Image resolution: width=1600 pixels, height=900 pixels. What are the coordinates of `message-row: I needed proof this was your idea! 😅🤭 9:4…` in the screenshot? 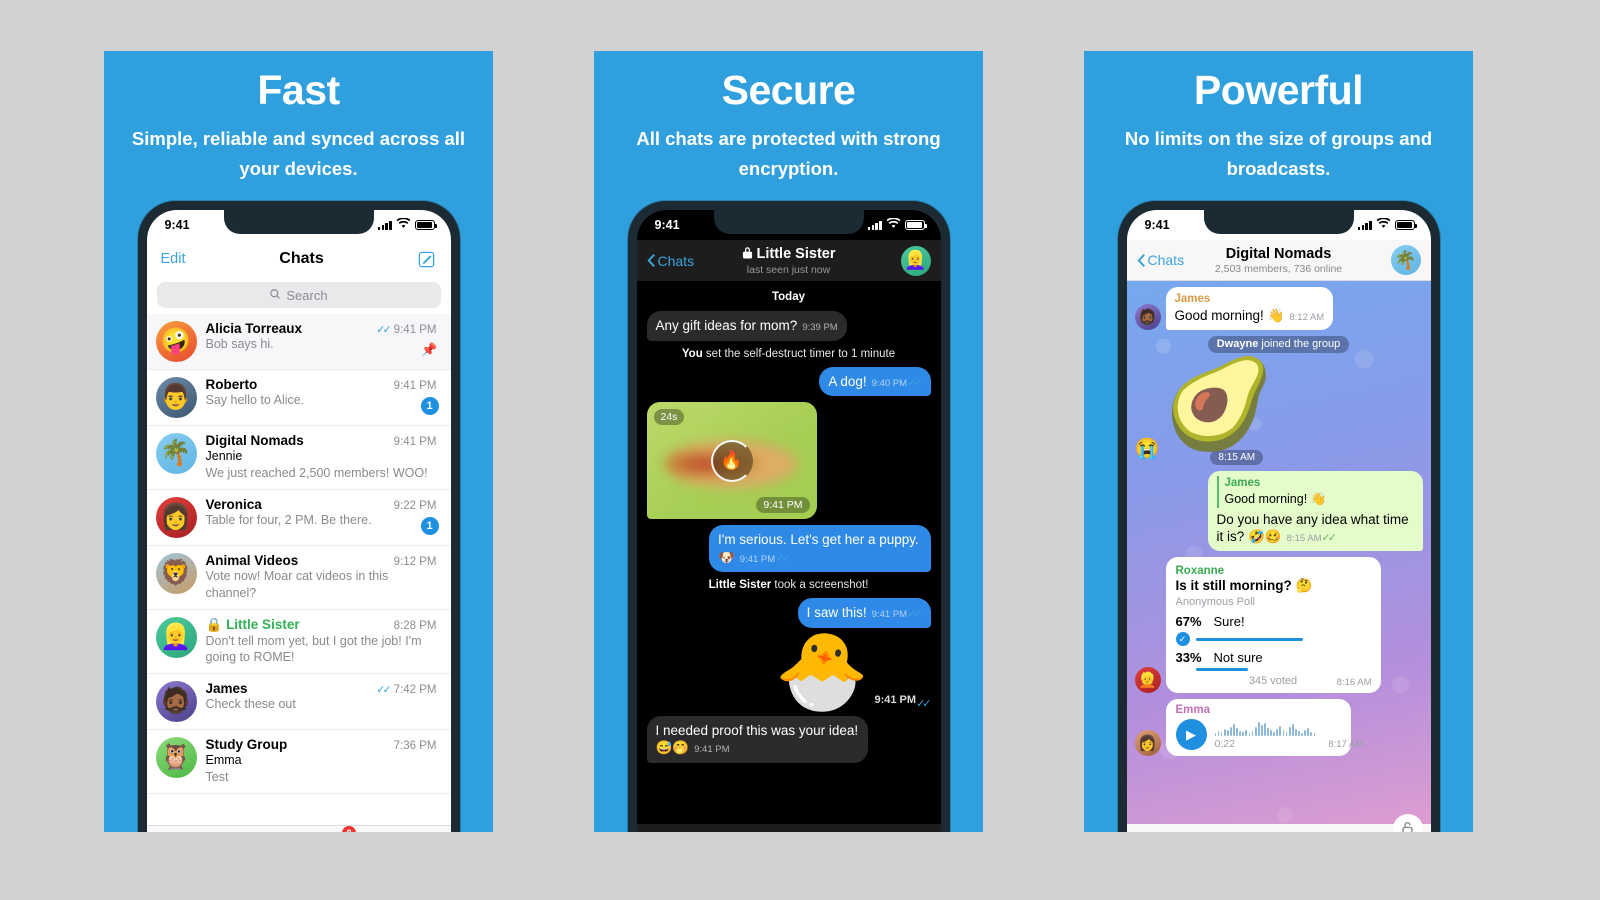 It's located at (788, 739).